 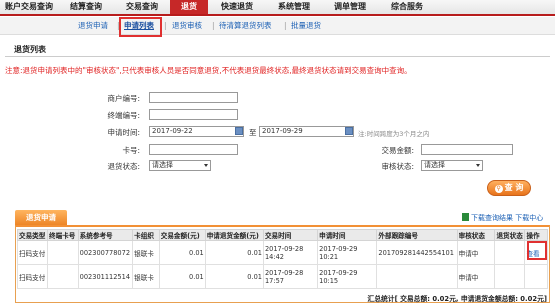 What do you see at coordinates (142, 7) in the screenshot?
I see `nav-transaction-query: 交易查询` at bounding box center [142, 7].